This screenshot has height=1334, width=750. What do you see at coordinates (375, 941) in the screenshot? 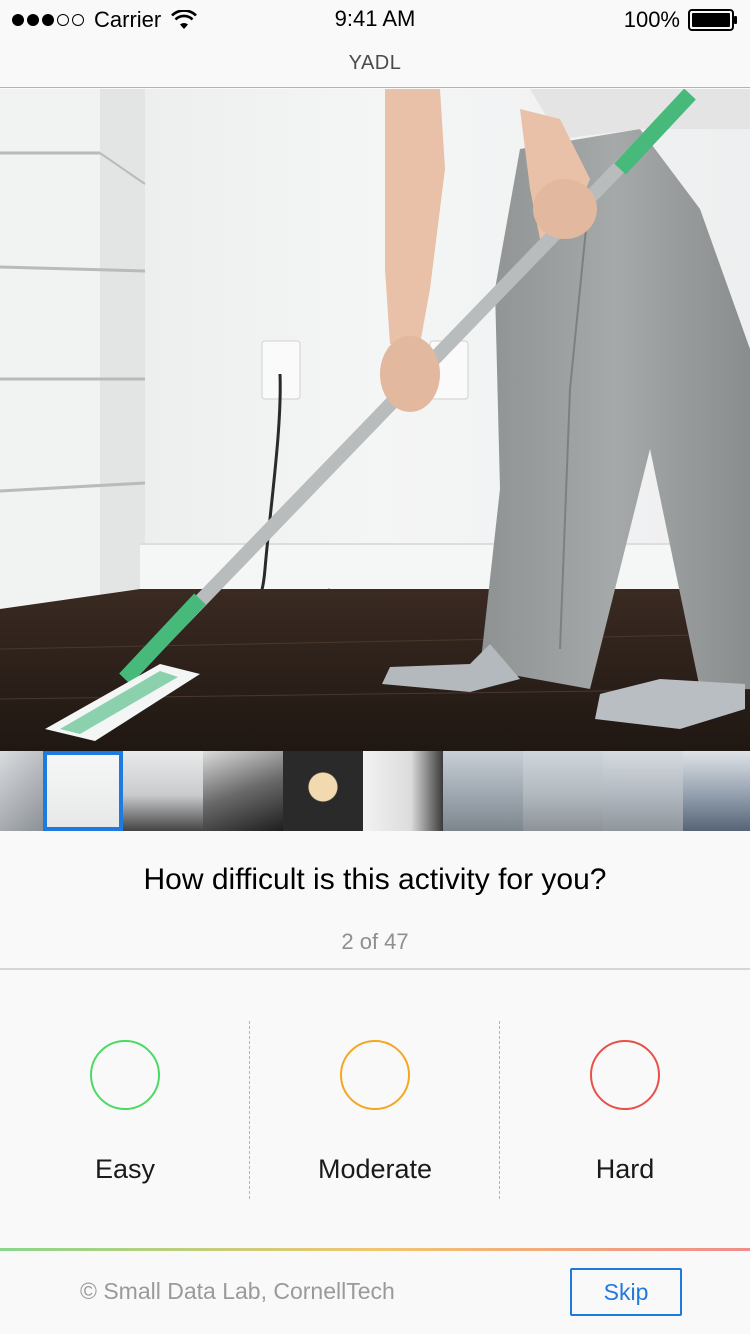
I see `progress-counter: 2 of 47` at bounding box center [375, 941].